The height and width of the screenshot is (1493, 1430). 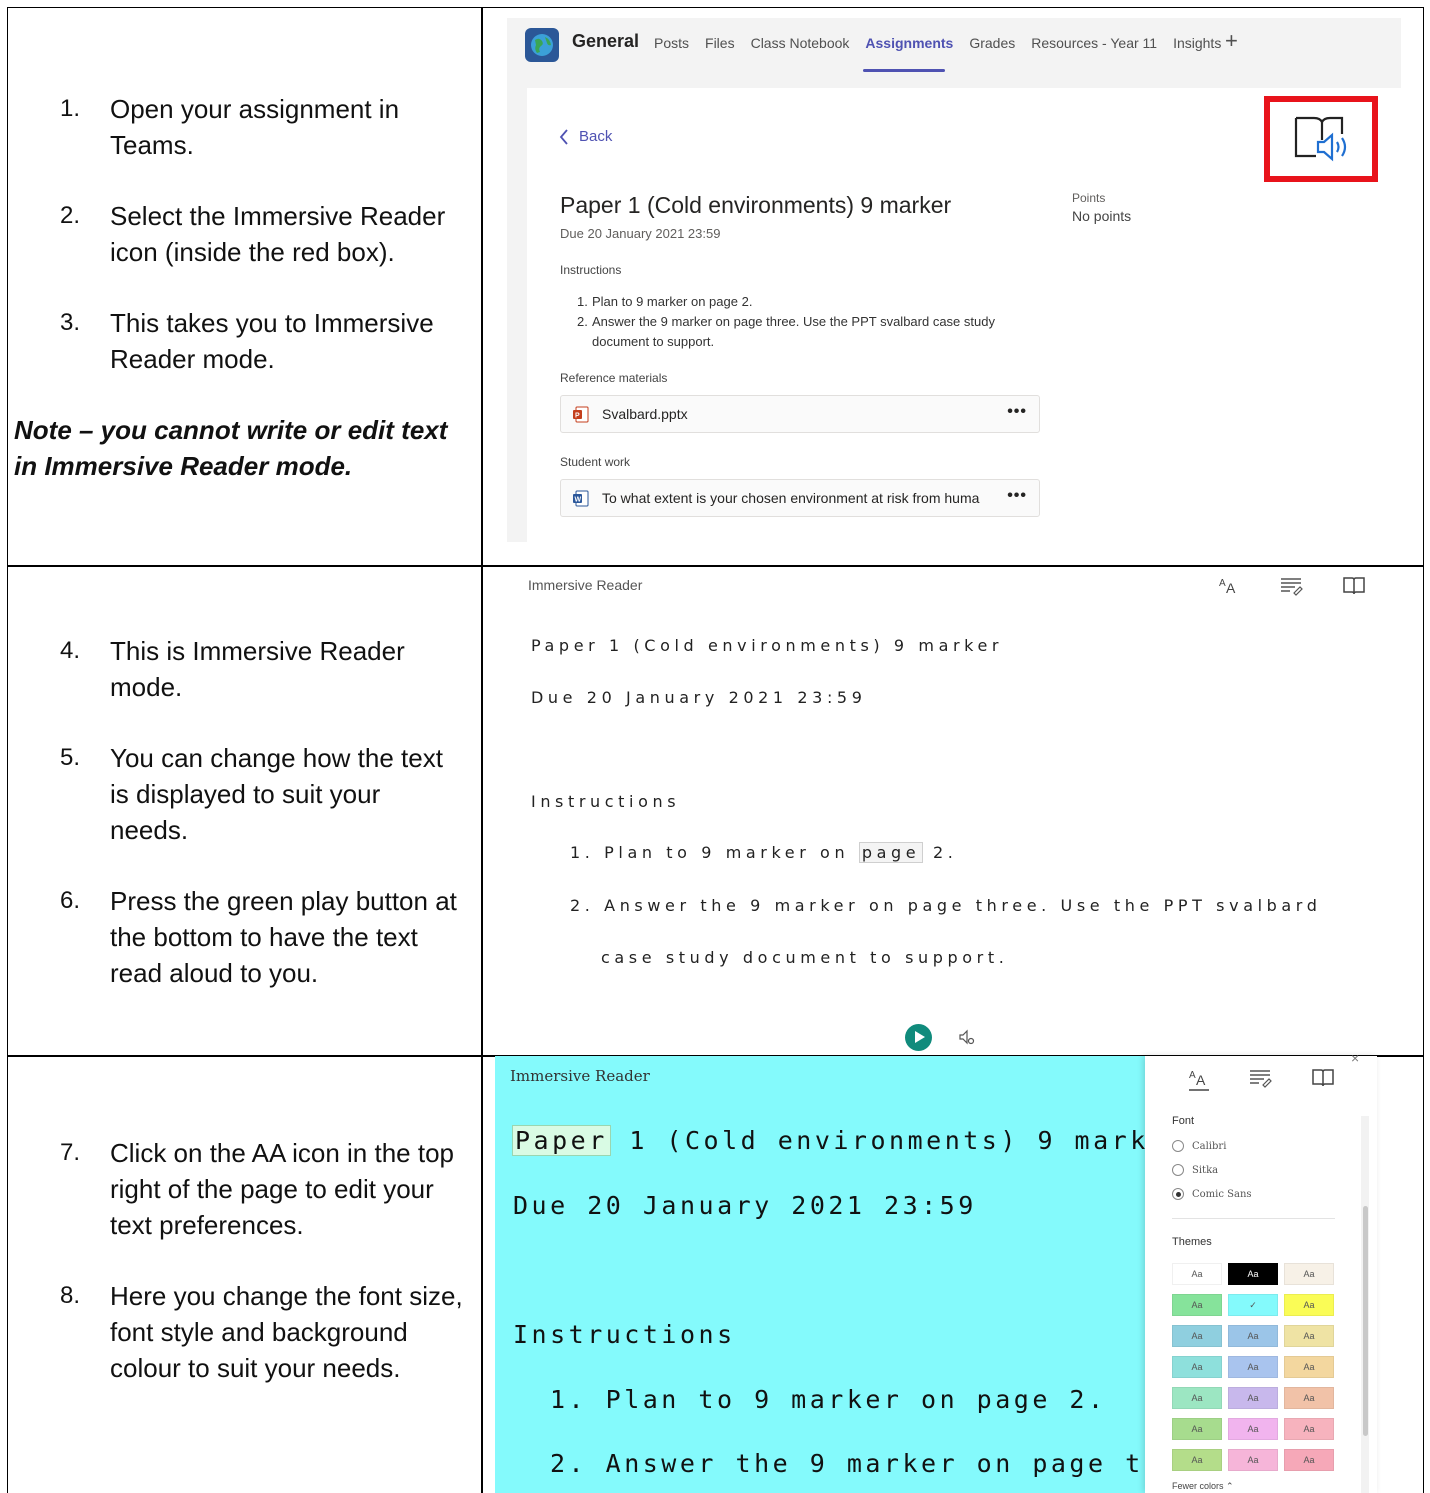 What do you see at coordinates (800, 43) in the screenshot?
I see `tab-class-notebook: Class Notebook` at bounding box center [800, 43].